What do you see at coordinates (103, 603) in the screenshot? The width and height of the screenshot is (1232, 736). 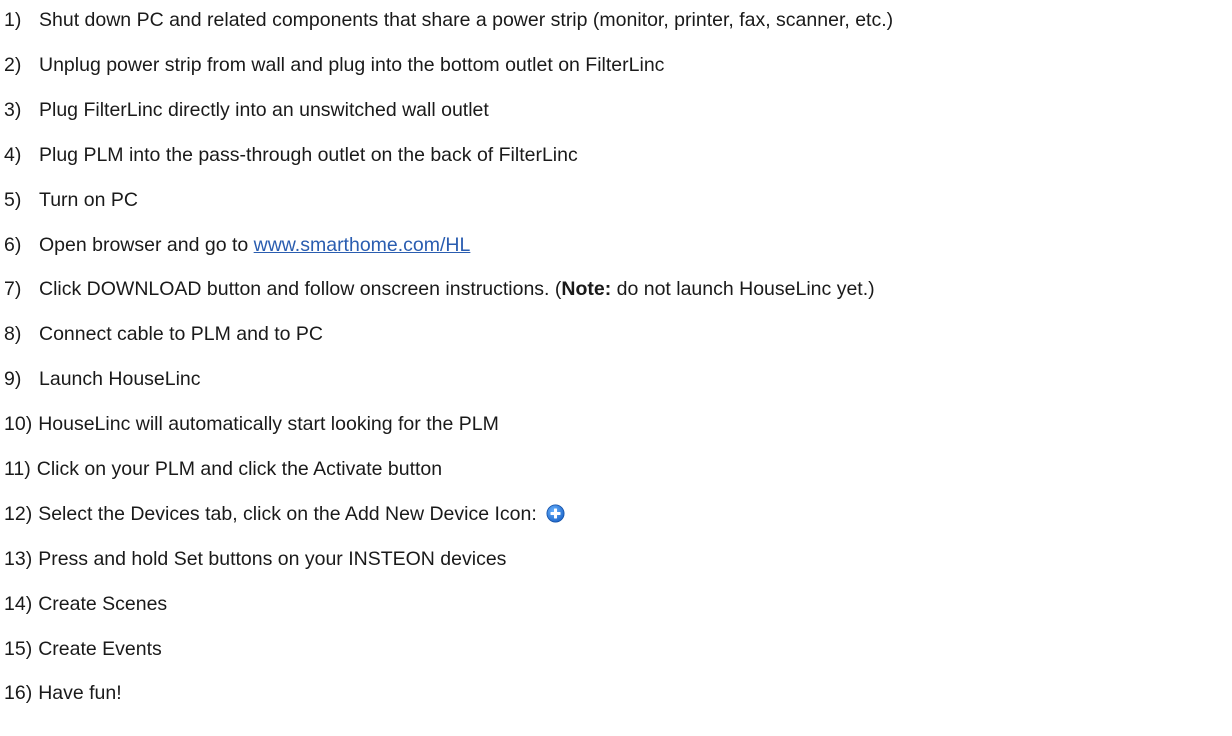 I see `step-text: Create Scenes` at bounding box center [103, 603].